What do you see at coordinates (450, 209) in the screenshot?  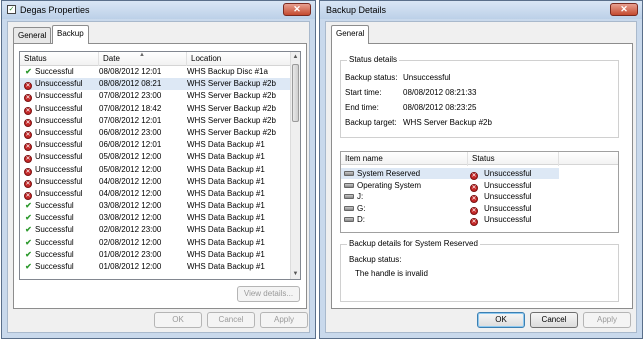 I see `list-item: G: ✕ Unsuccessful` at bounding box center [450, 209].